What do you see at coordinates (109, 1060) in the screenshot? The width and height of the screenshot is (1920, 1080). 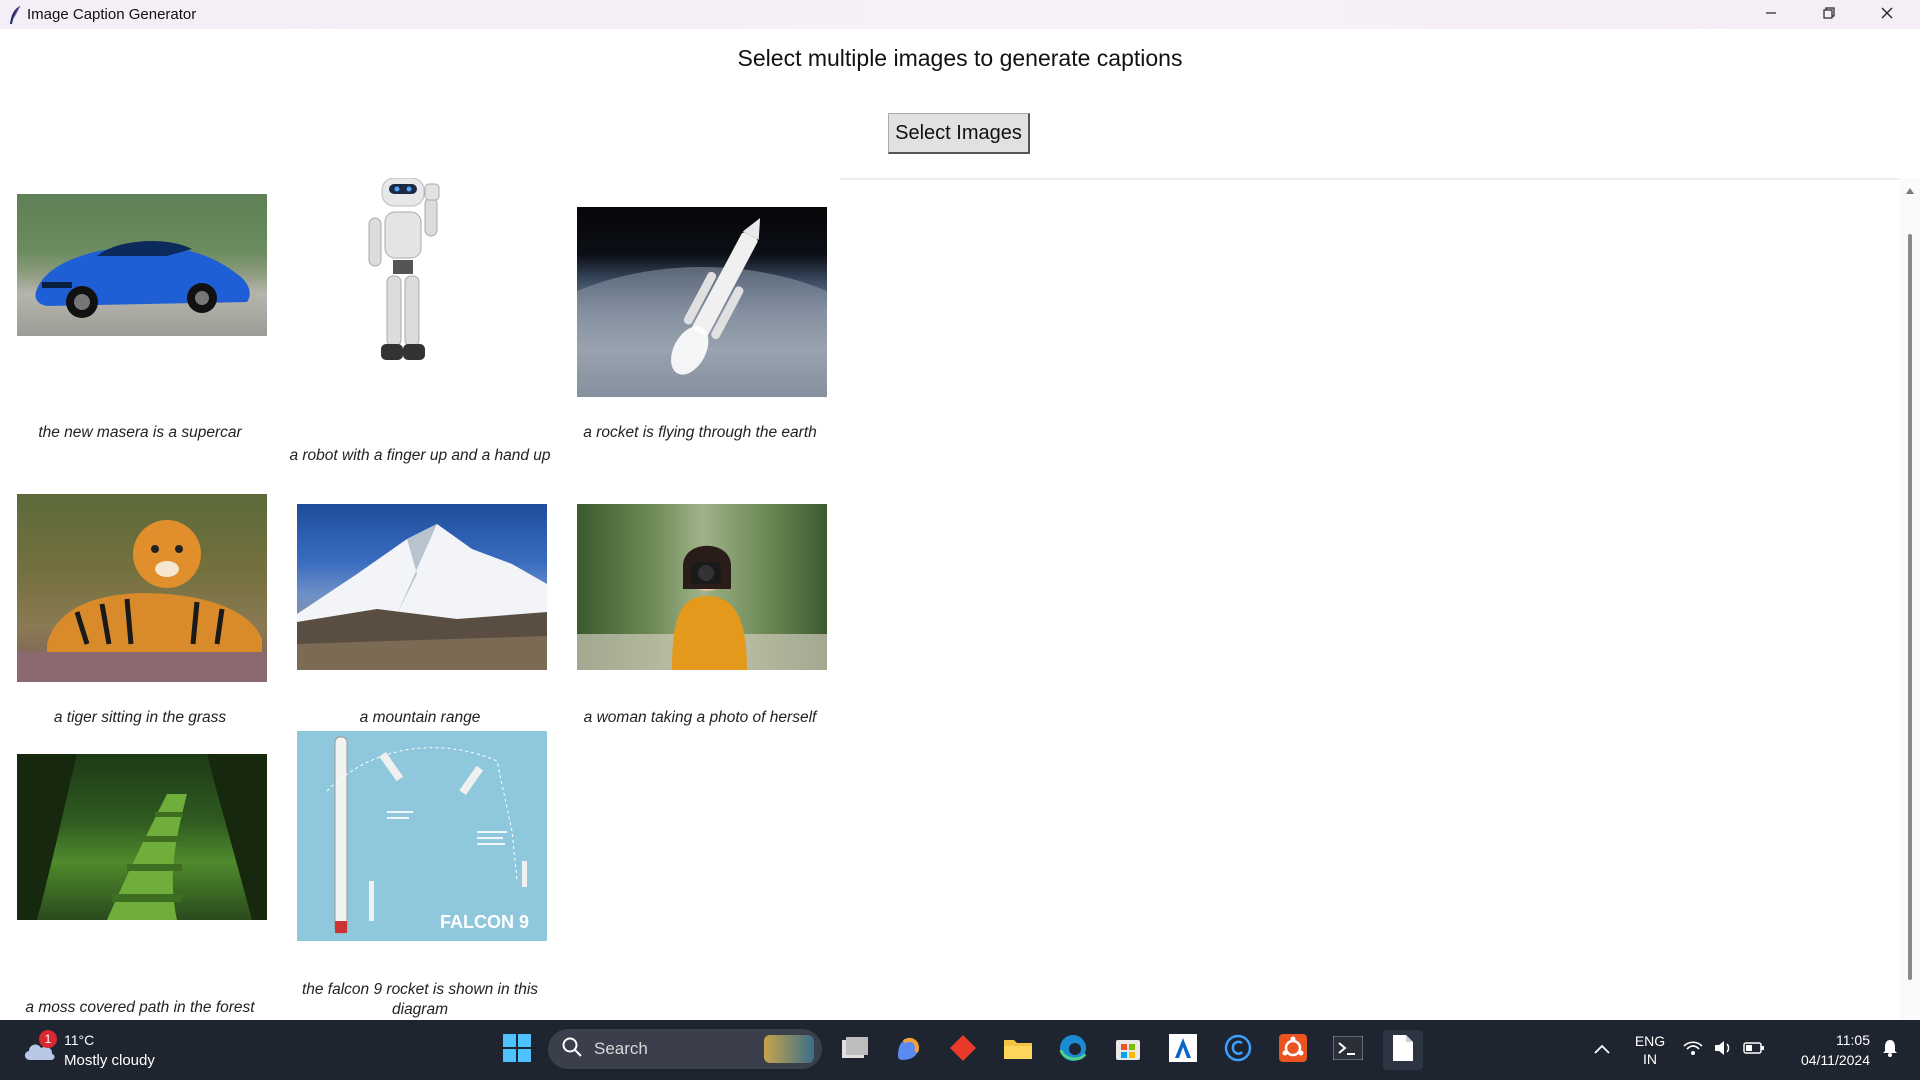 I see `weather-desc: Mostly cloudy` at bounding box center [109, 1060].